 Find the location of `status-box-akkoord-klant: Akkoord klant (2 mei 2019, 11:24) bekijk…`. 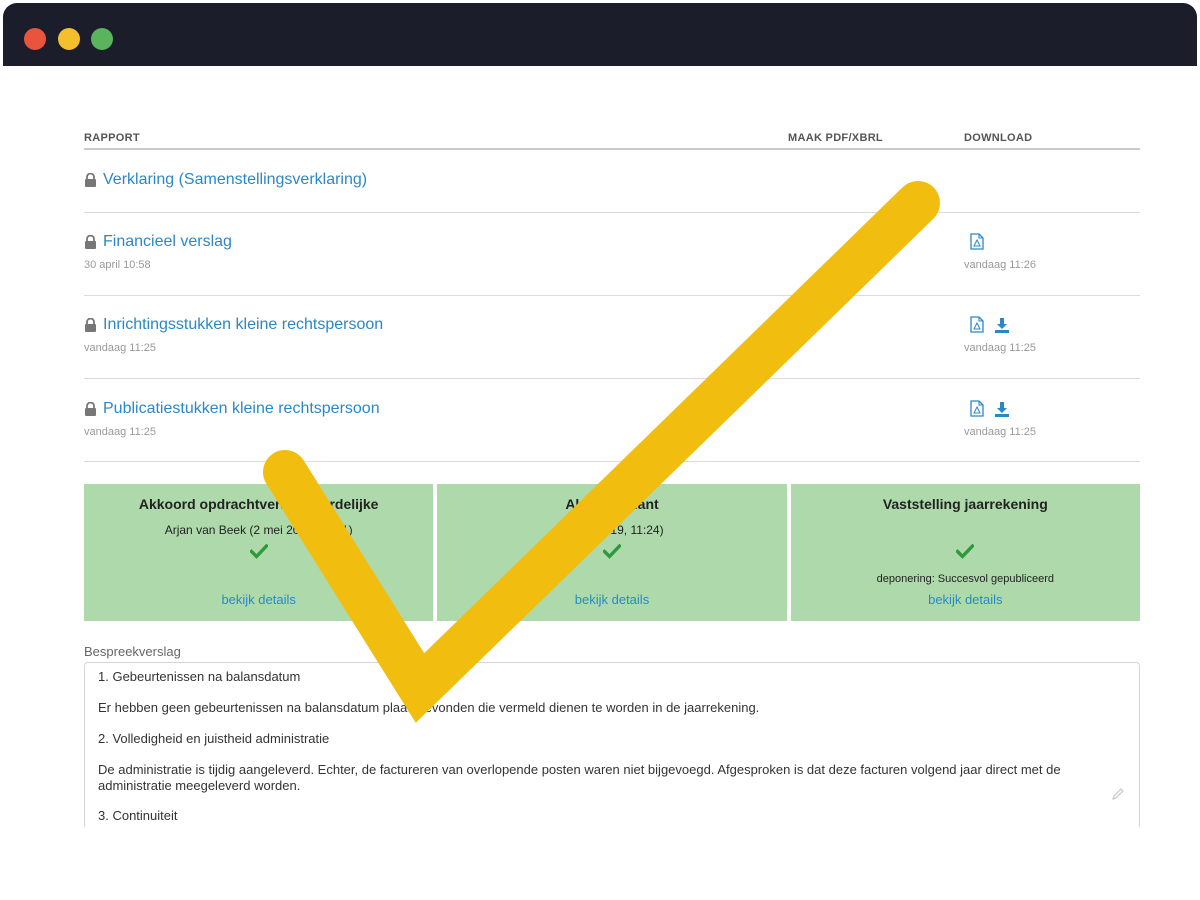

status-box-akkoord-klant: Akkoord klant (2 mei 2019, 11:24) bekijk… is located at coordinates (612, 552).